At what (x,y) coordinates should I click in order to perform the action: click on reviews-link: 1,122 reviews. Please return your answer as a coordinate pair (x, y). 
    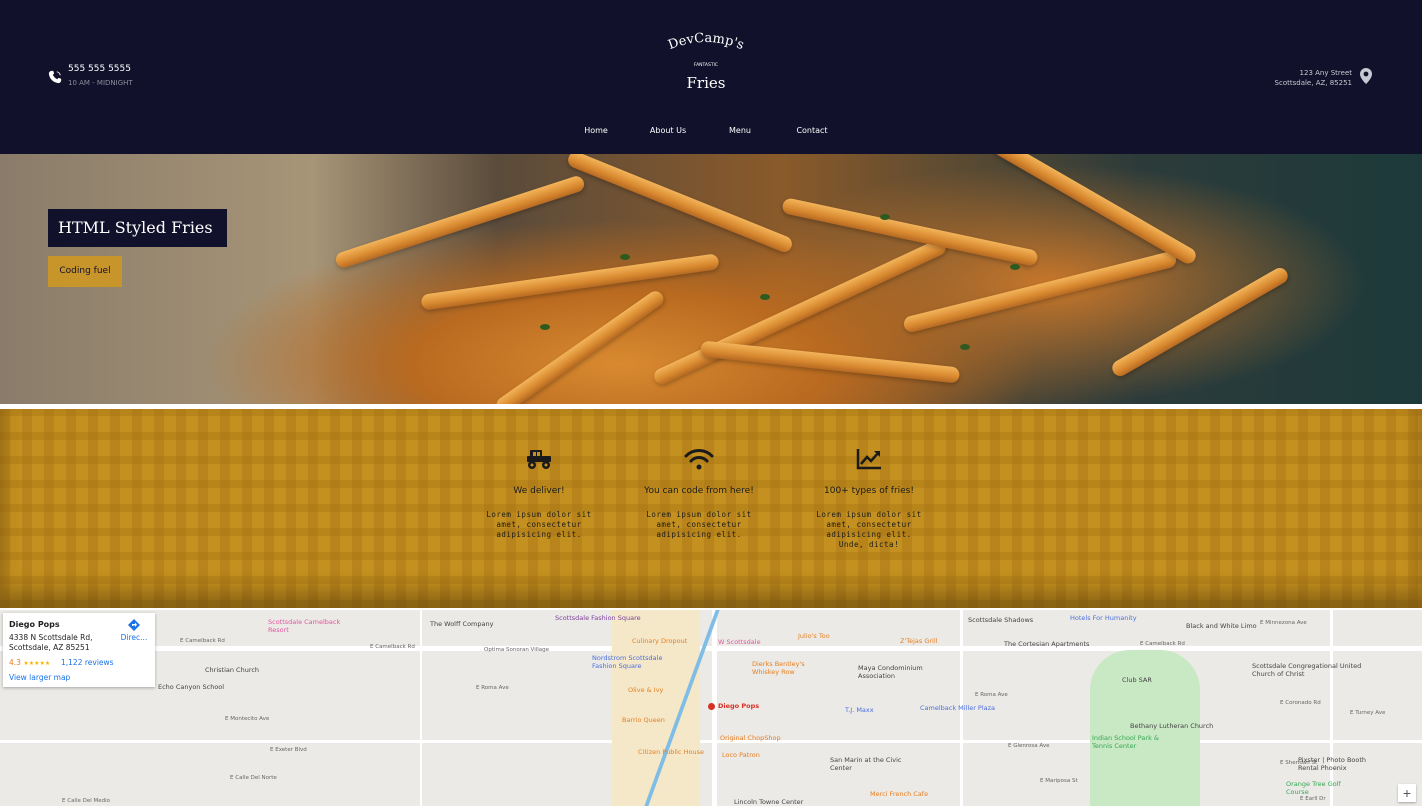
    Looking at the image, I should click on (87, 662).